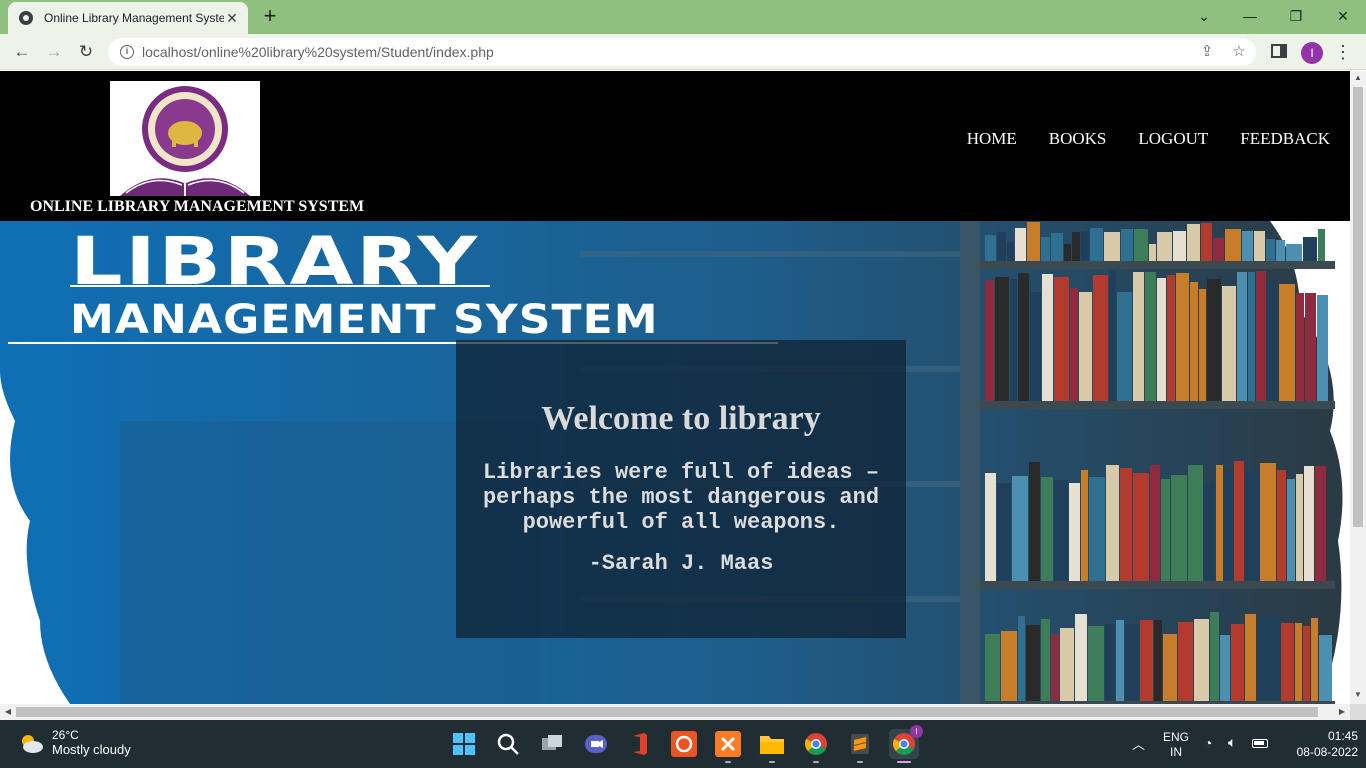  I want to click on forward-icon: →, so click(54, 52).